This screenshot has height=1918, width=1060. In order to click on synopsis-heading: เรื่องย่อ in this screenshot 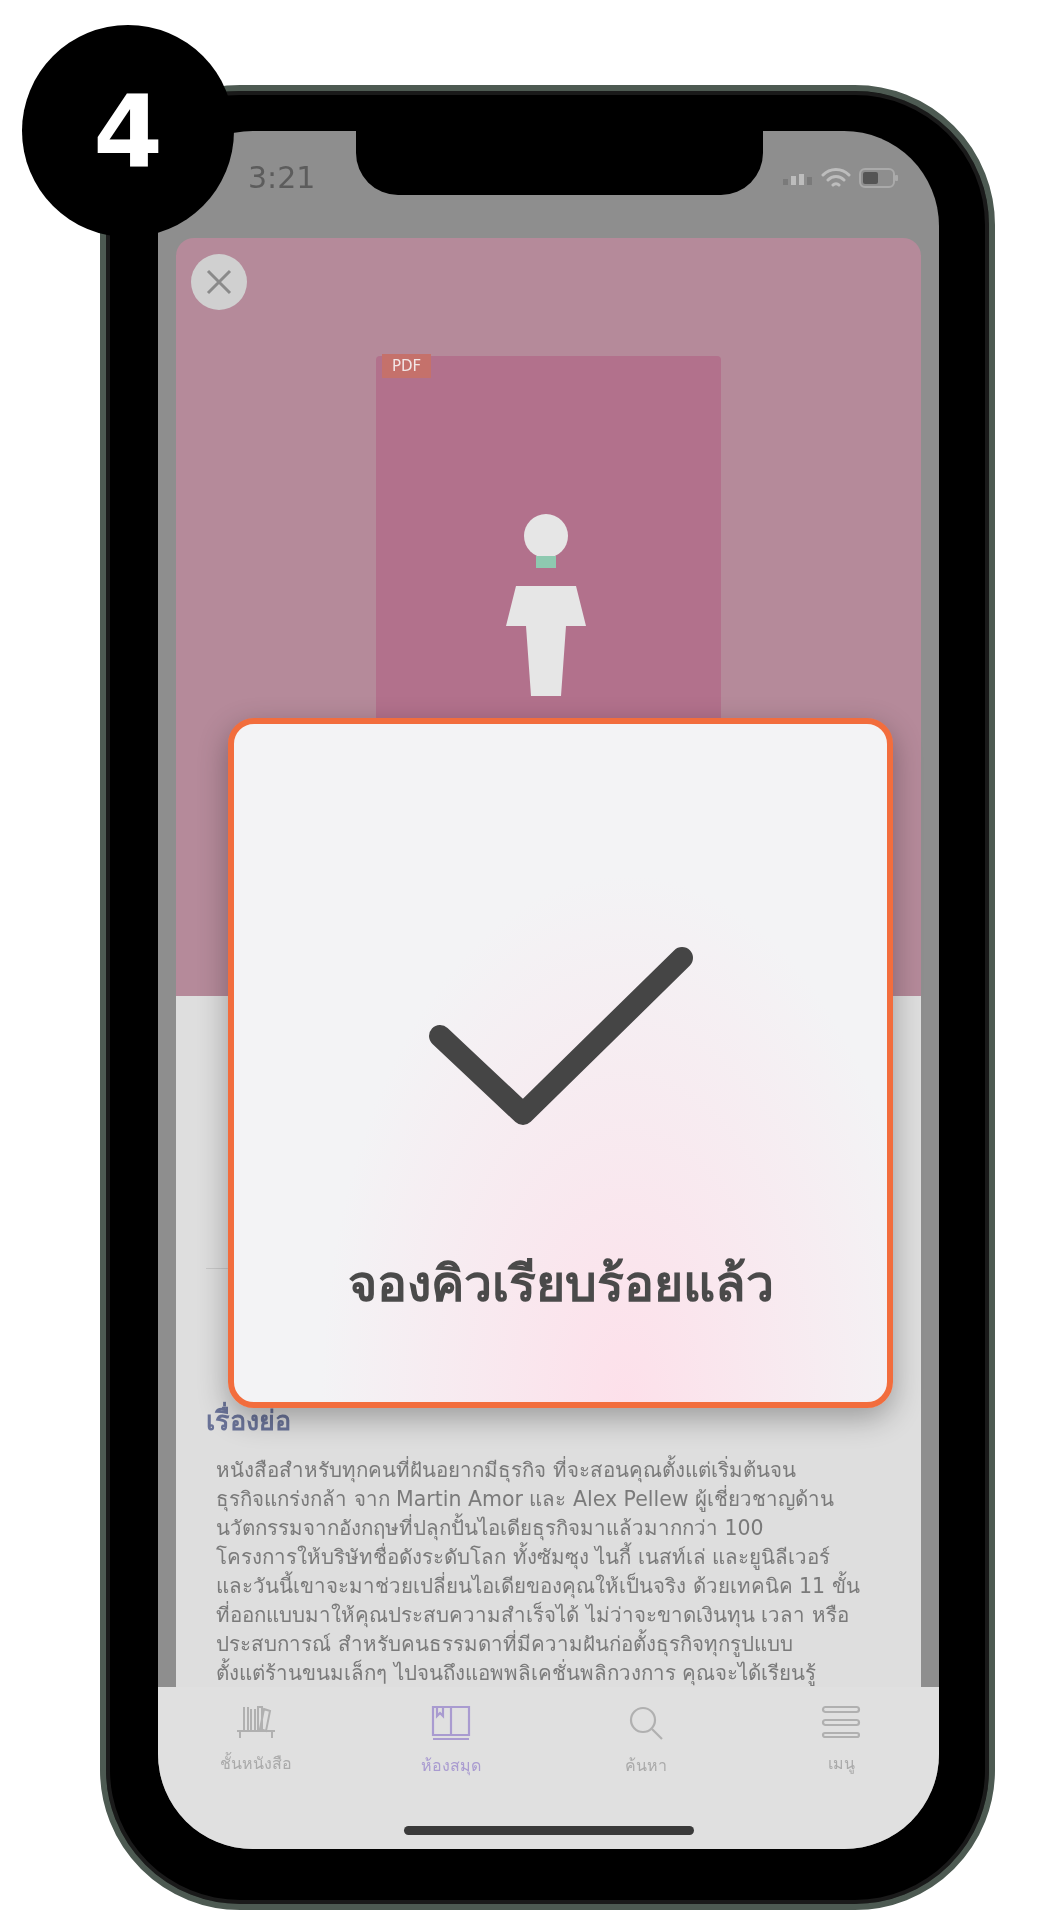, I will do `click(546, 1420)`.